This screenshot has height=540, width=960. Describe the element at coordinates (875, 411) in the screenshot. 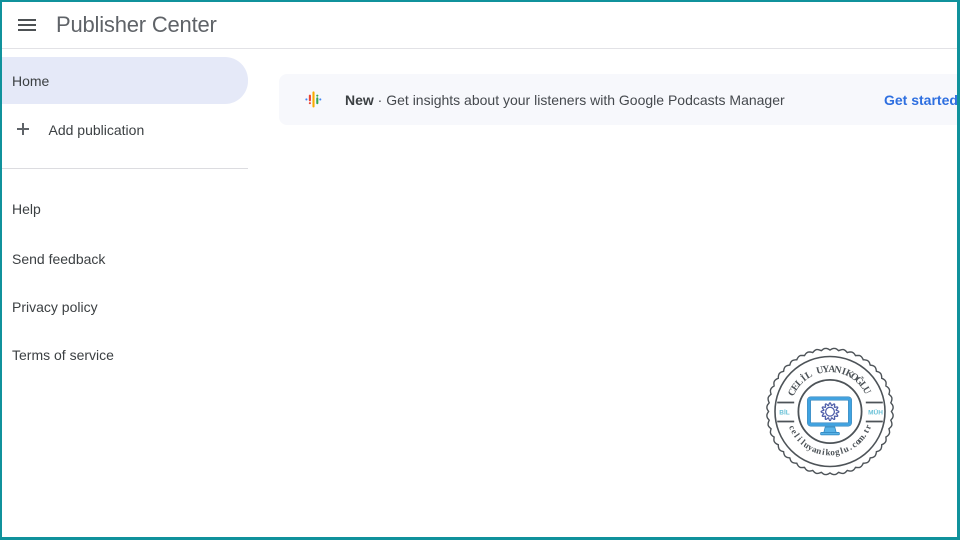

I see `svg-text: MÜH` at that location.